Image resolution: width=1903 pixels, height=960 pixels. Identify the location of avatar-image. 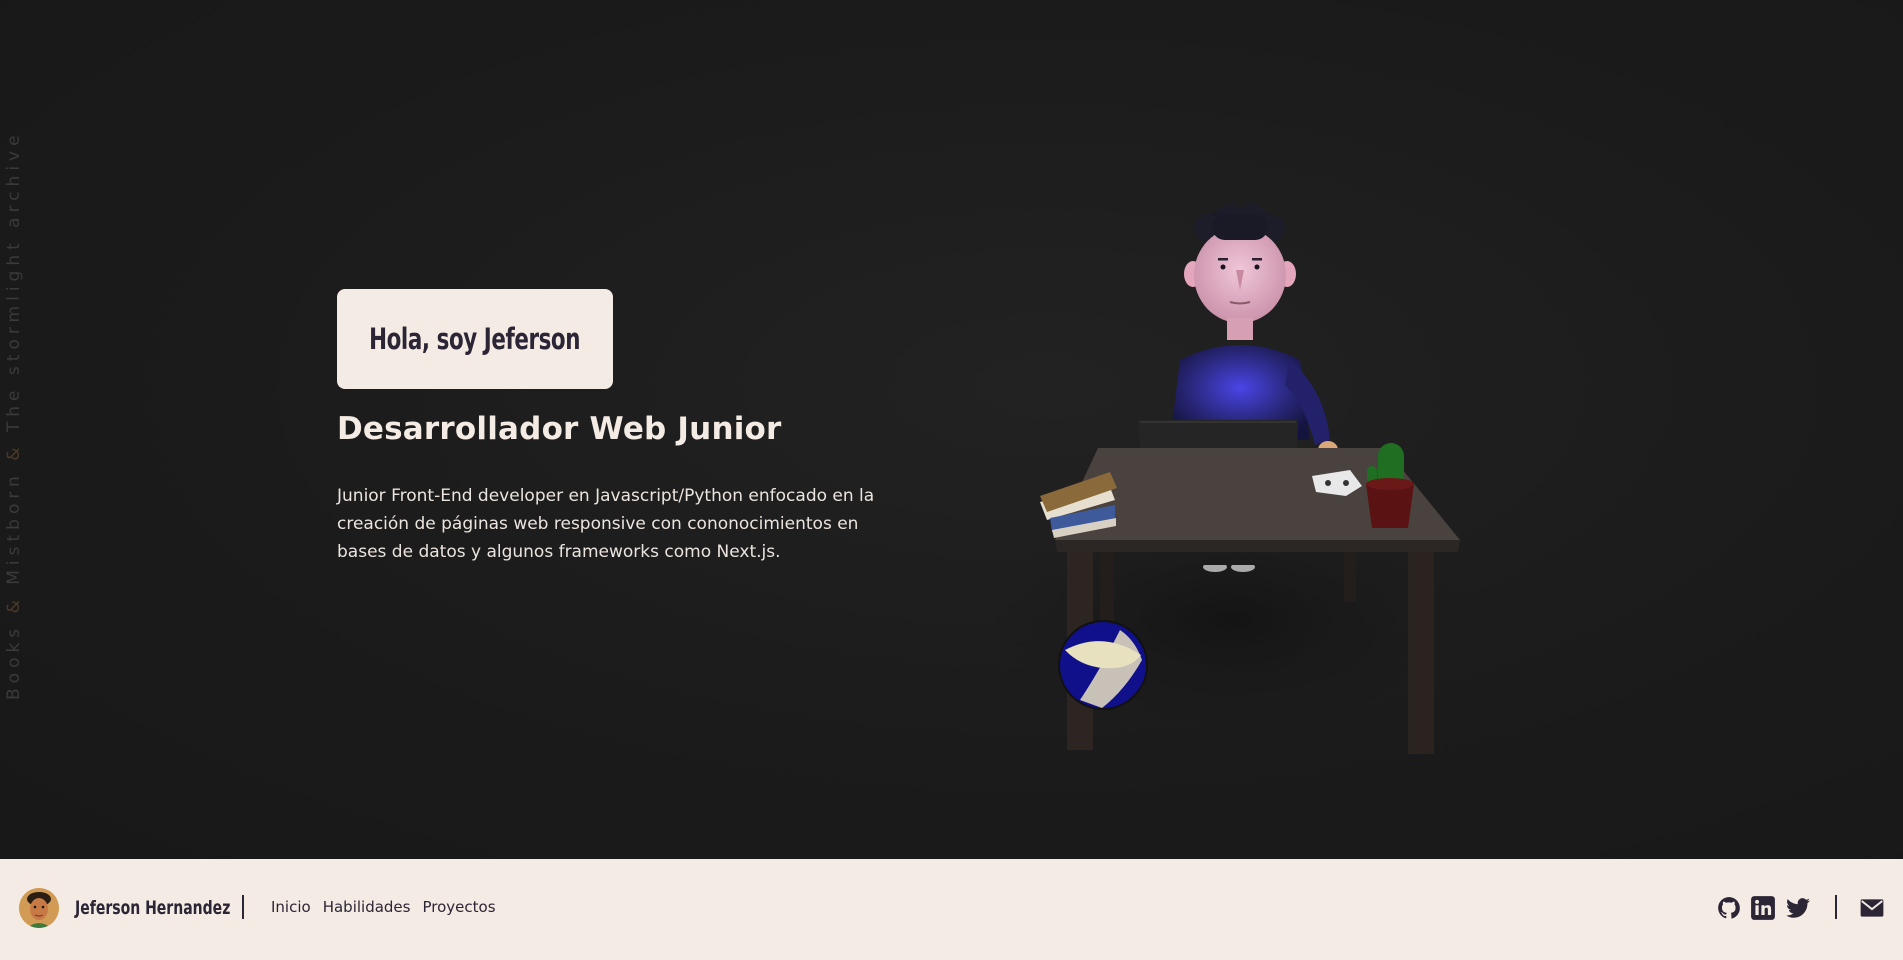
(39, 908).